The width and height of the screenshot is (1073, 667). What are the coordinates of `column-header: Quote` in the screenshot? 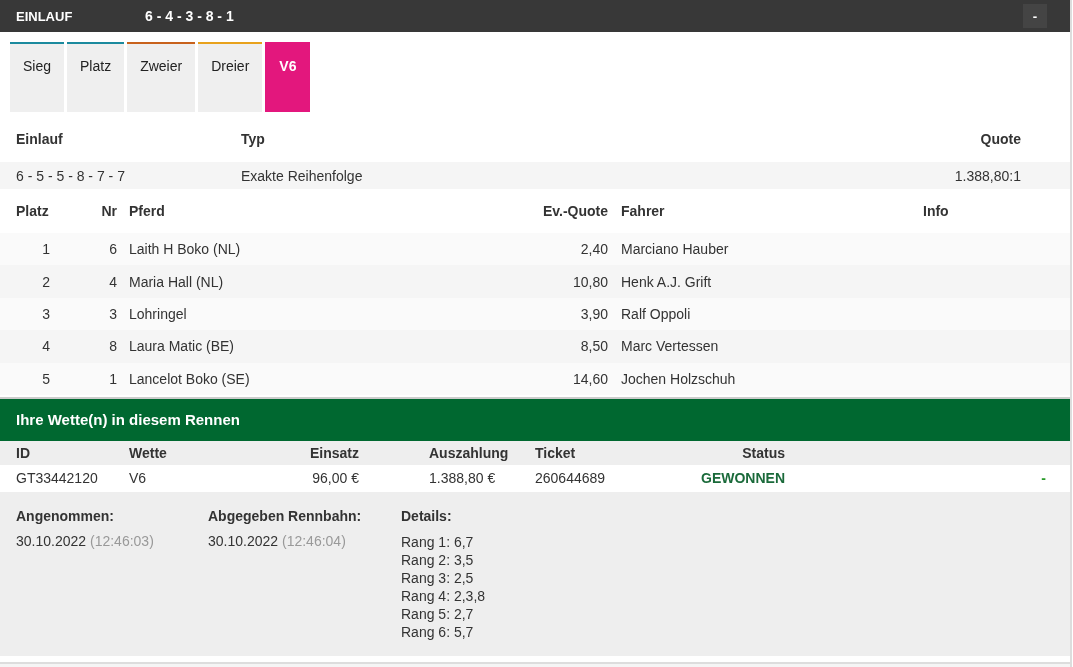 It's located at (1000, 139).